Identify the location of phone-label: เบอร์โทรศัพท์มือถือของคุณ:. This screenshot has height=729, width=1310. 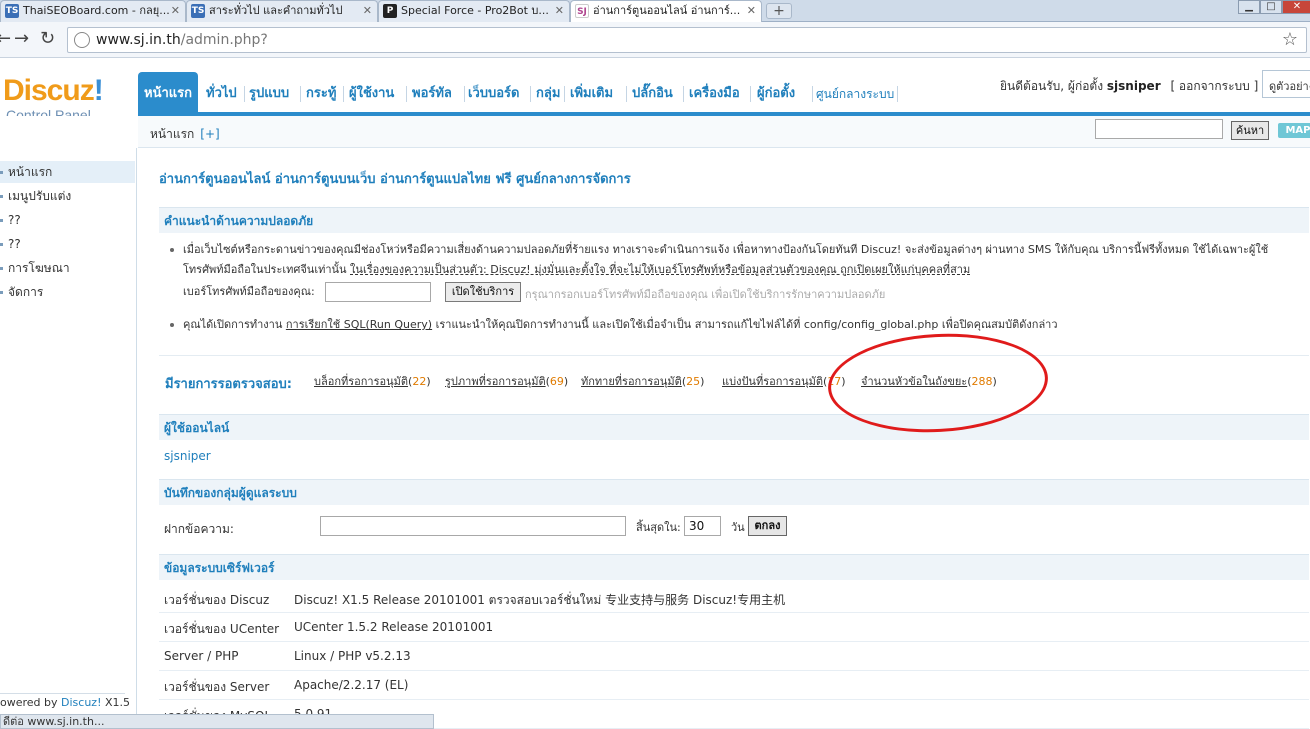
(249, 291).